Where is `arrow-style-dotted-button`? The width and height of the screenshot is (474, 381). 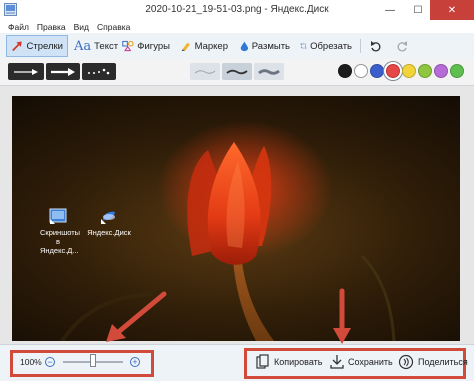 arrow-style-dotted-button is located at coordinates (99, 71).